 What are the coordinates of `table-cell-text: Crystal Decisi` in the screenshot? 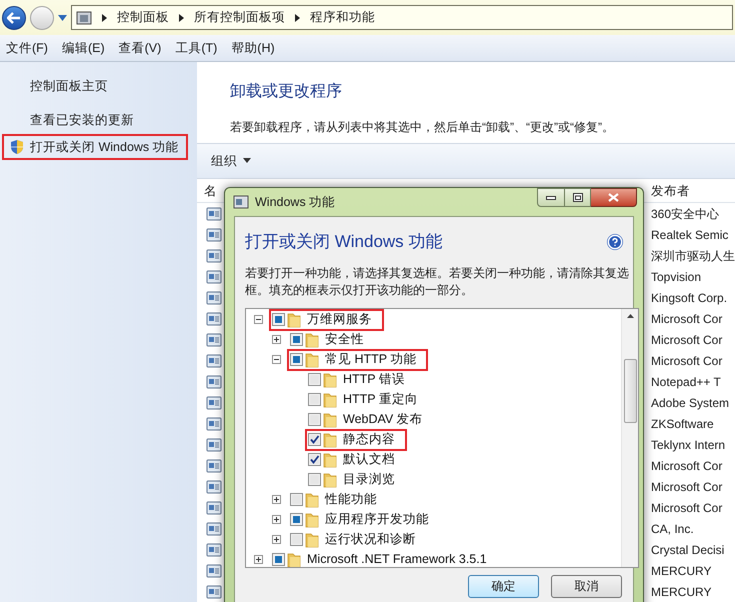 It's located at (688, 550).